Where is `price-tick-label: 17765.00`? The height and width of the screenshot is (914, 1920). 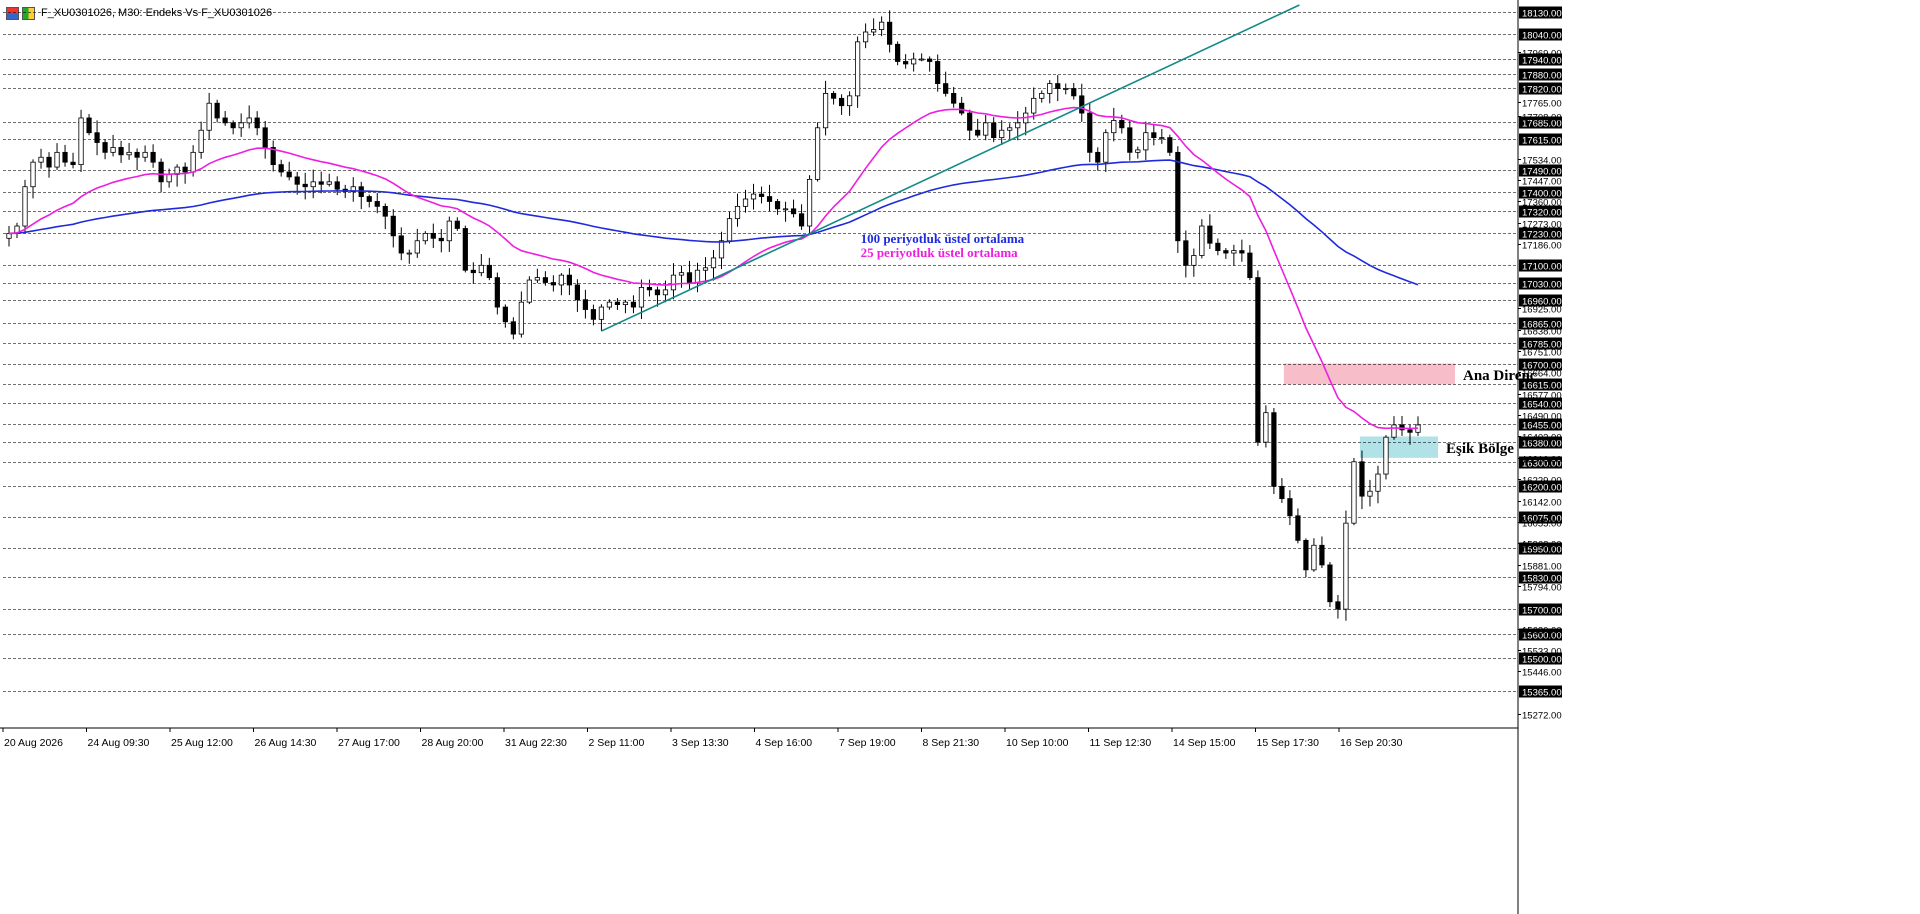 price-tick-label: 17765.00 is located at coordinates (1542, 104).